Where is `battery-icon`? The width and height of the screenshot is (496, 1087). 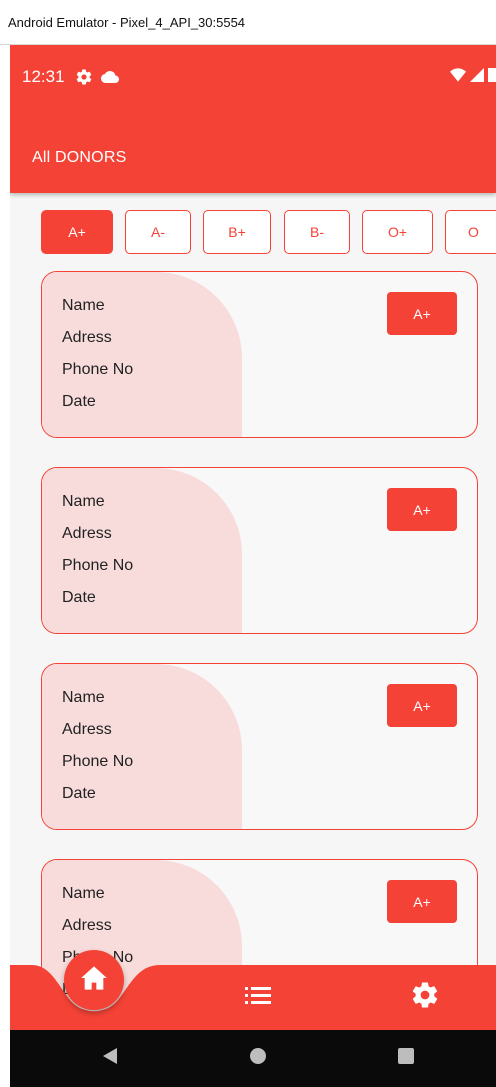
battery-icon is located at coordinates (492, 77).